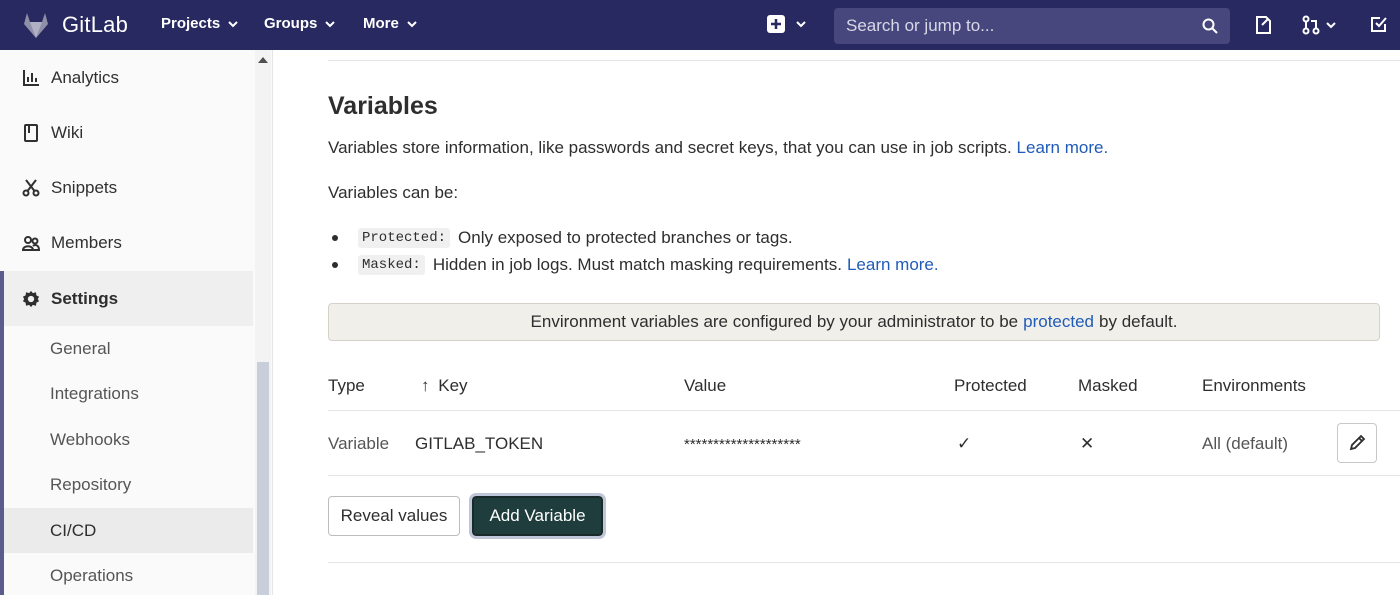 The image size is (1400, 598). What do you see at coordinates (893, 265) in the screenshot?
I see `masking-learn-more-link: Learn more.` at bounding box center [893, 265].